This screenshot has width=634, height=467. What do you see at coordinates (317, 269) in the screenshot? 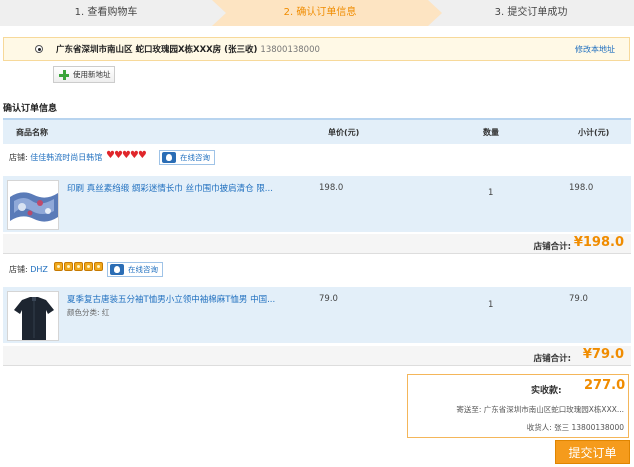
I see `shop-row: 店铺: DHZ 在线咨询` at bounding box center [317, 269].